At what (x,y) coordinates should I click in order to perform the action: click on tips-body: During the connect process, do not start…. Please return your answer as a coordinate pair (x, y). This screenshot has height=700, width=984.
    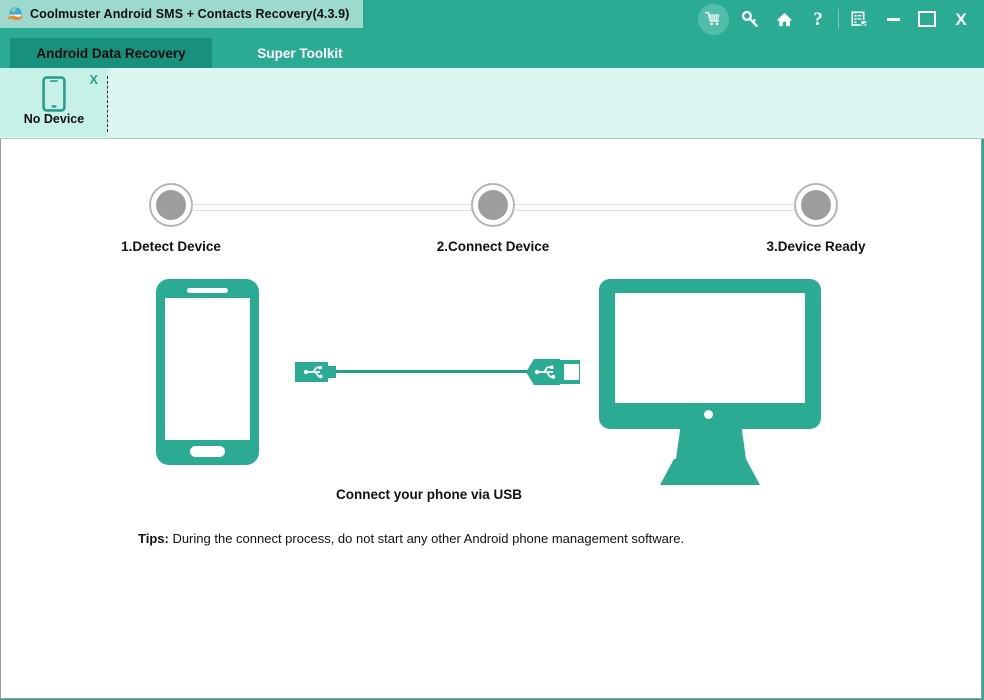
    Looking at the image, I should click on (426, 538).